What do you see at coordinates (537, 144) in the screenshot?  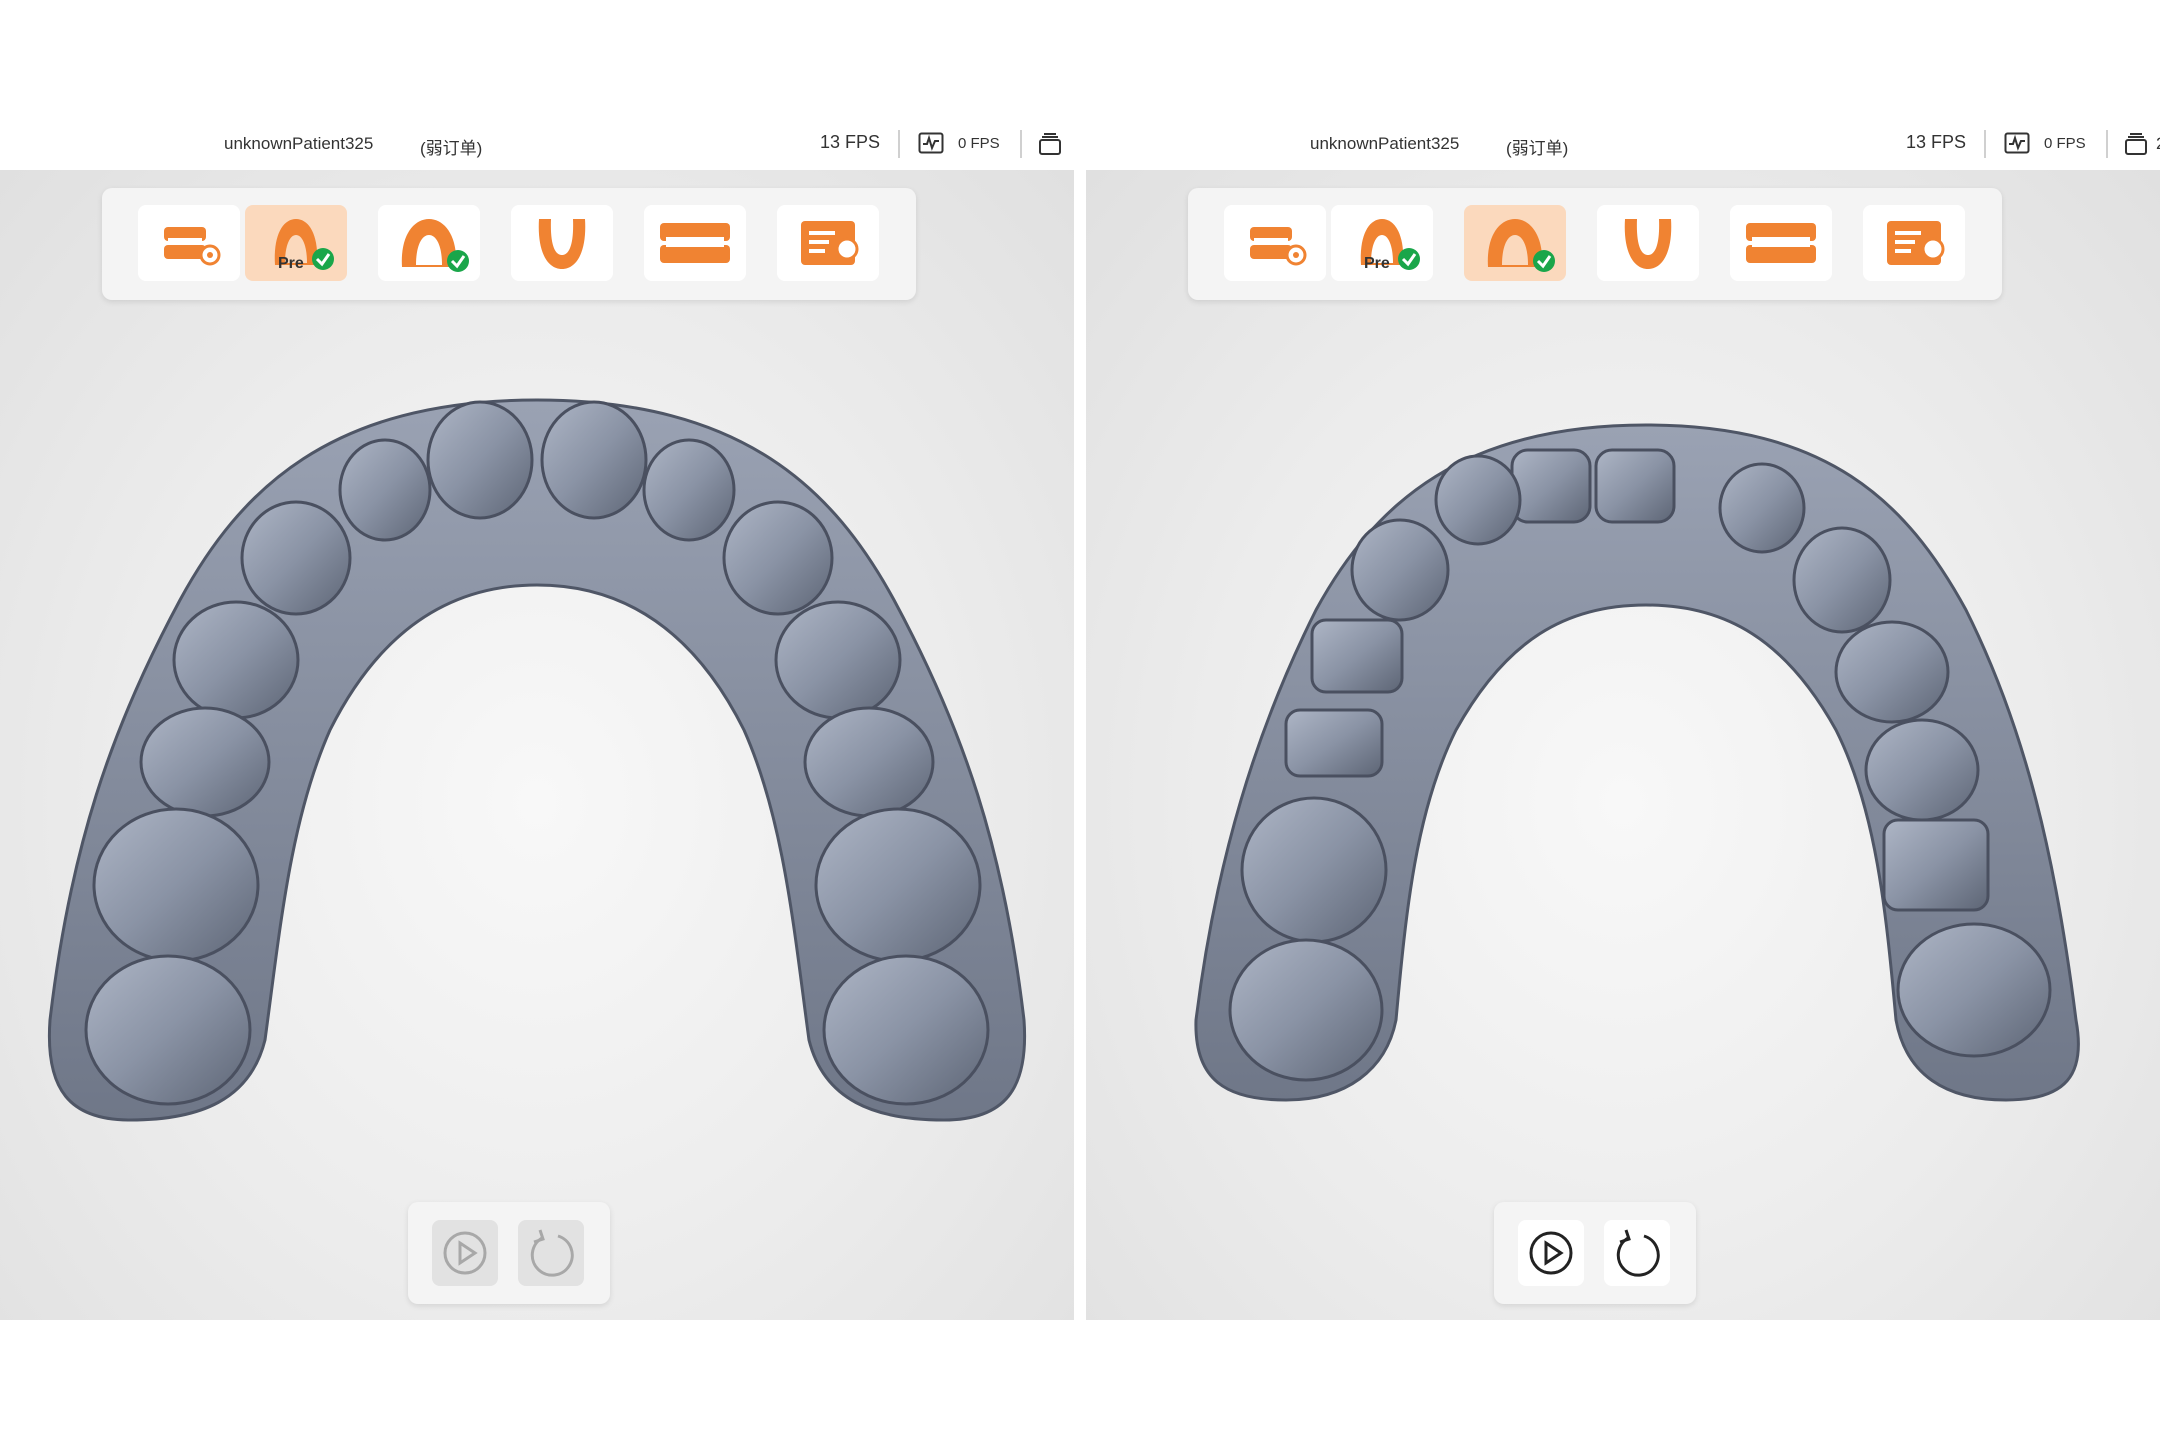 I see `status-header: unknownPatient325 (弱订单) 13 FPS 0 FPS` at bounding box center [537, 144].